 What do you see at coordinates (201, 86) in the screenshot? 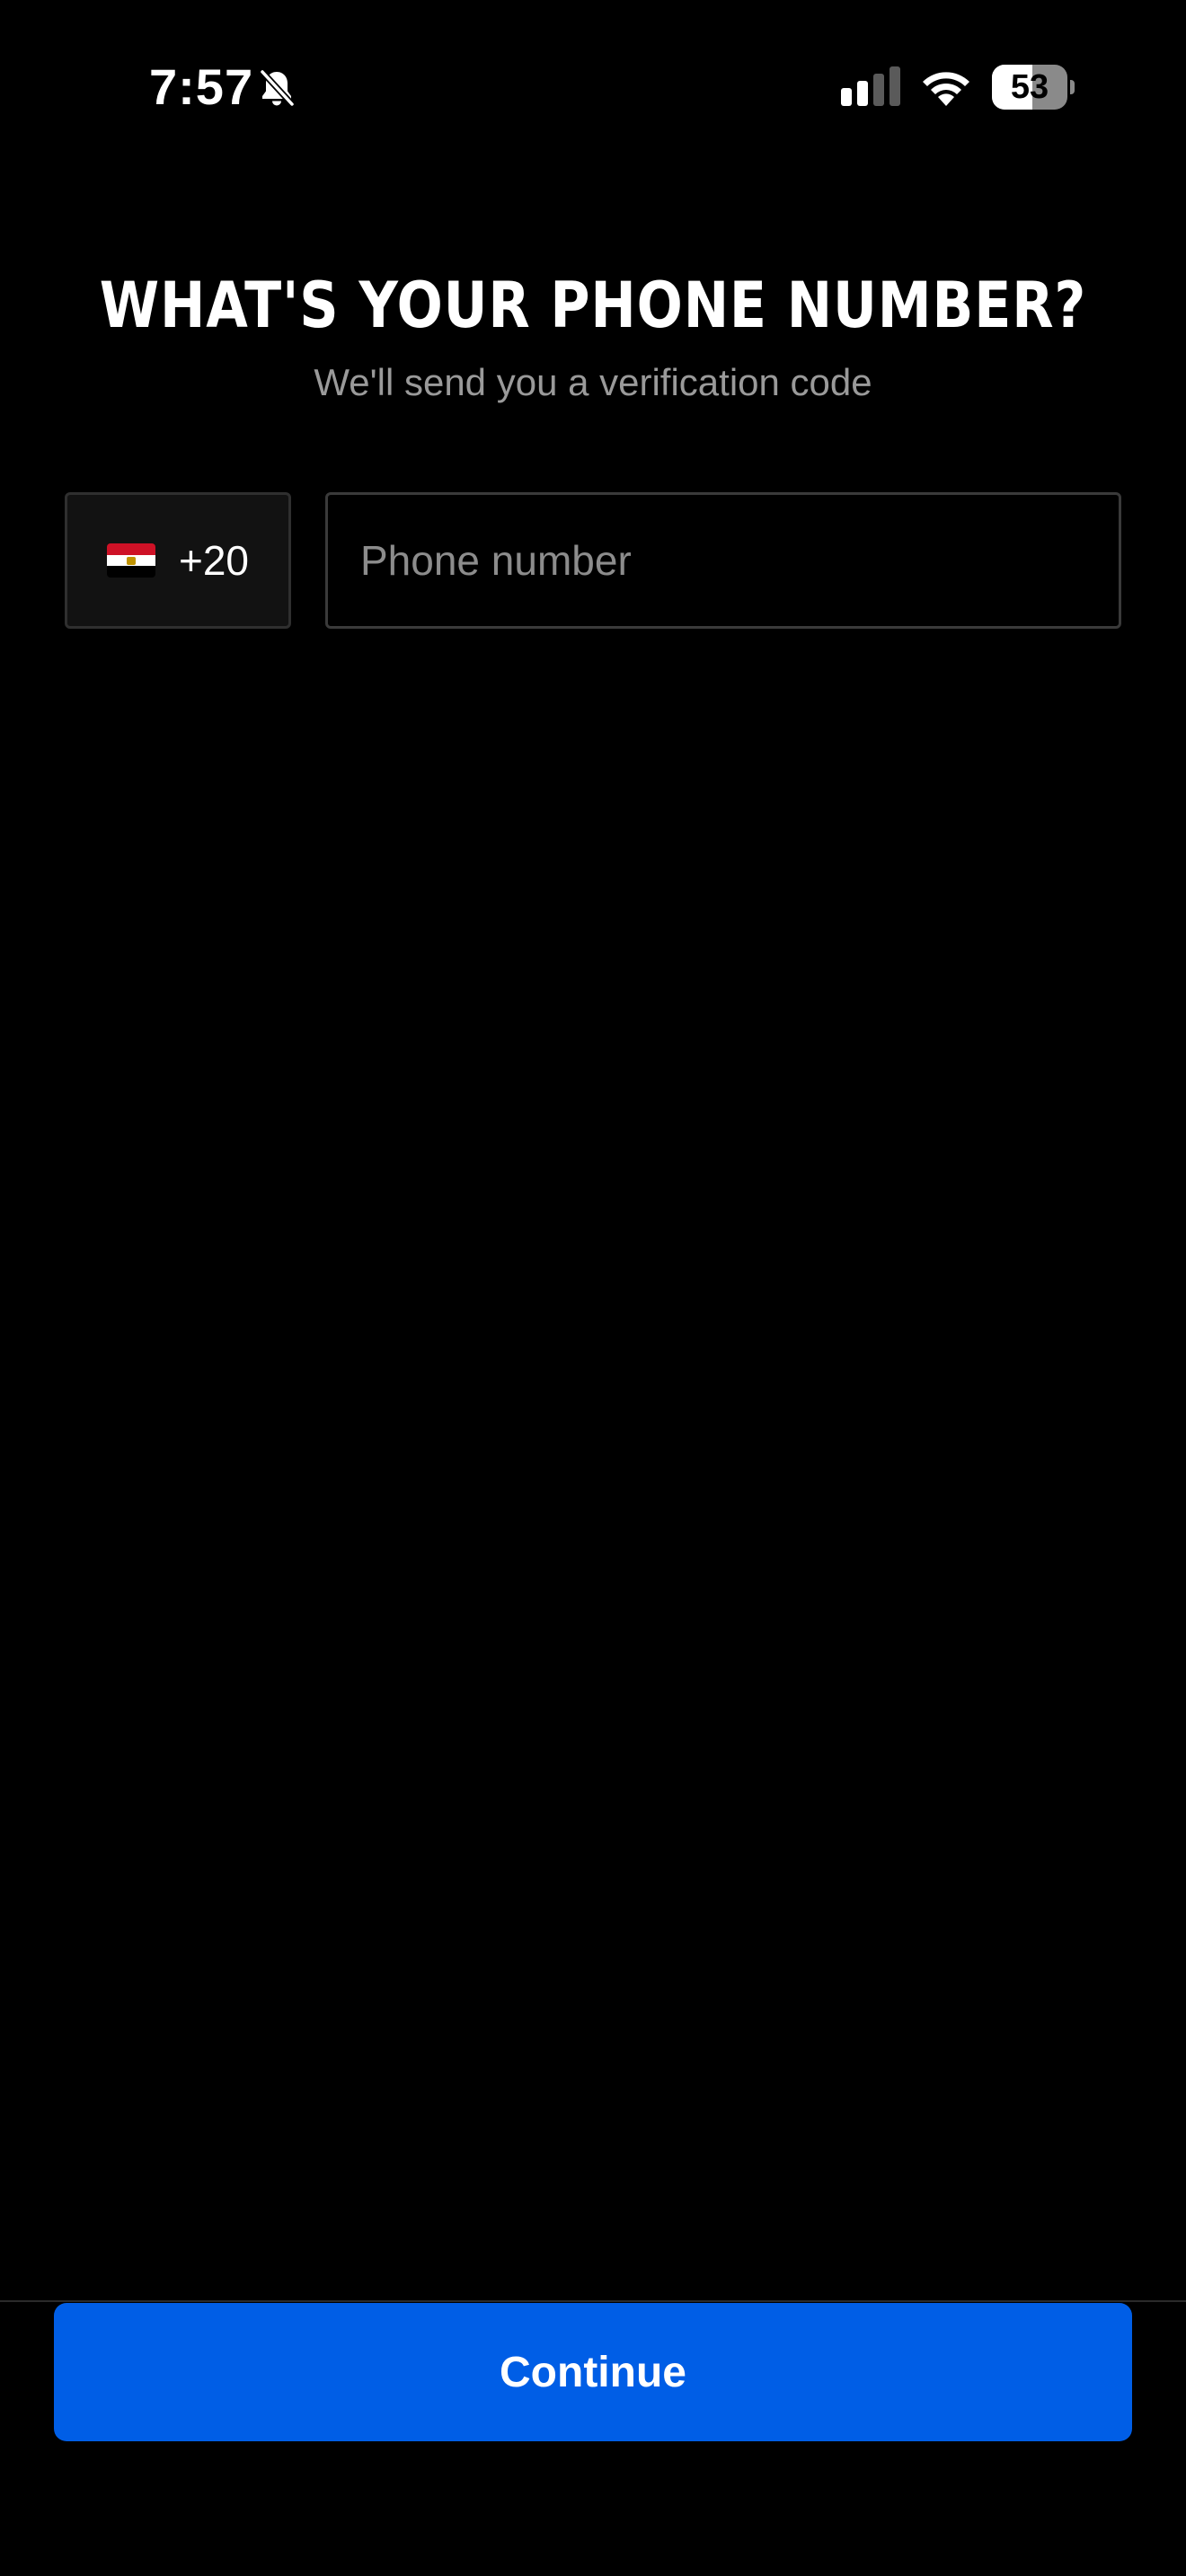
I see `status-time: 7:57` at bounding box center [201, 86].